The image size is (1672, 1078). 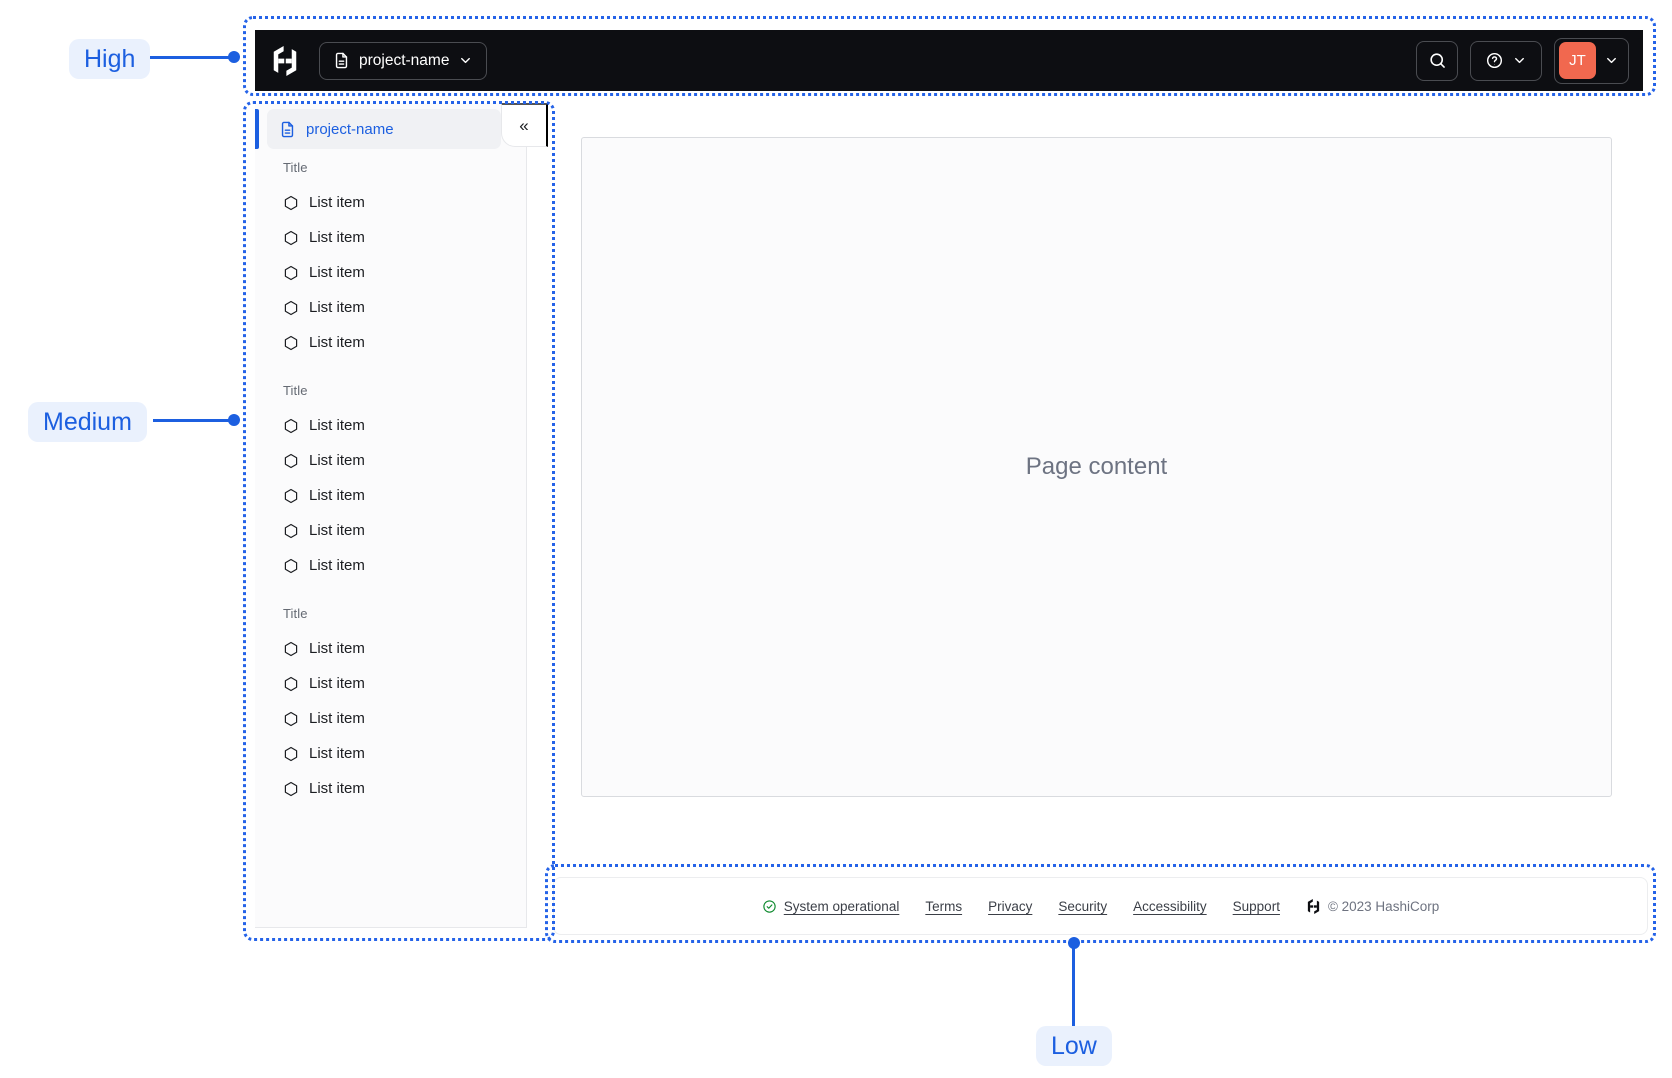 I want to click on hashicorp-logo-icon, so click(x=1313, y=906).